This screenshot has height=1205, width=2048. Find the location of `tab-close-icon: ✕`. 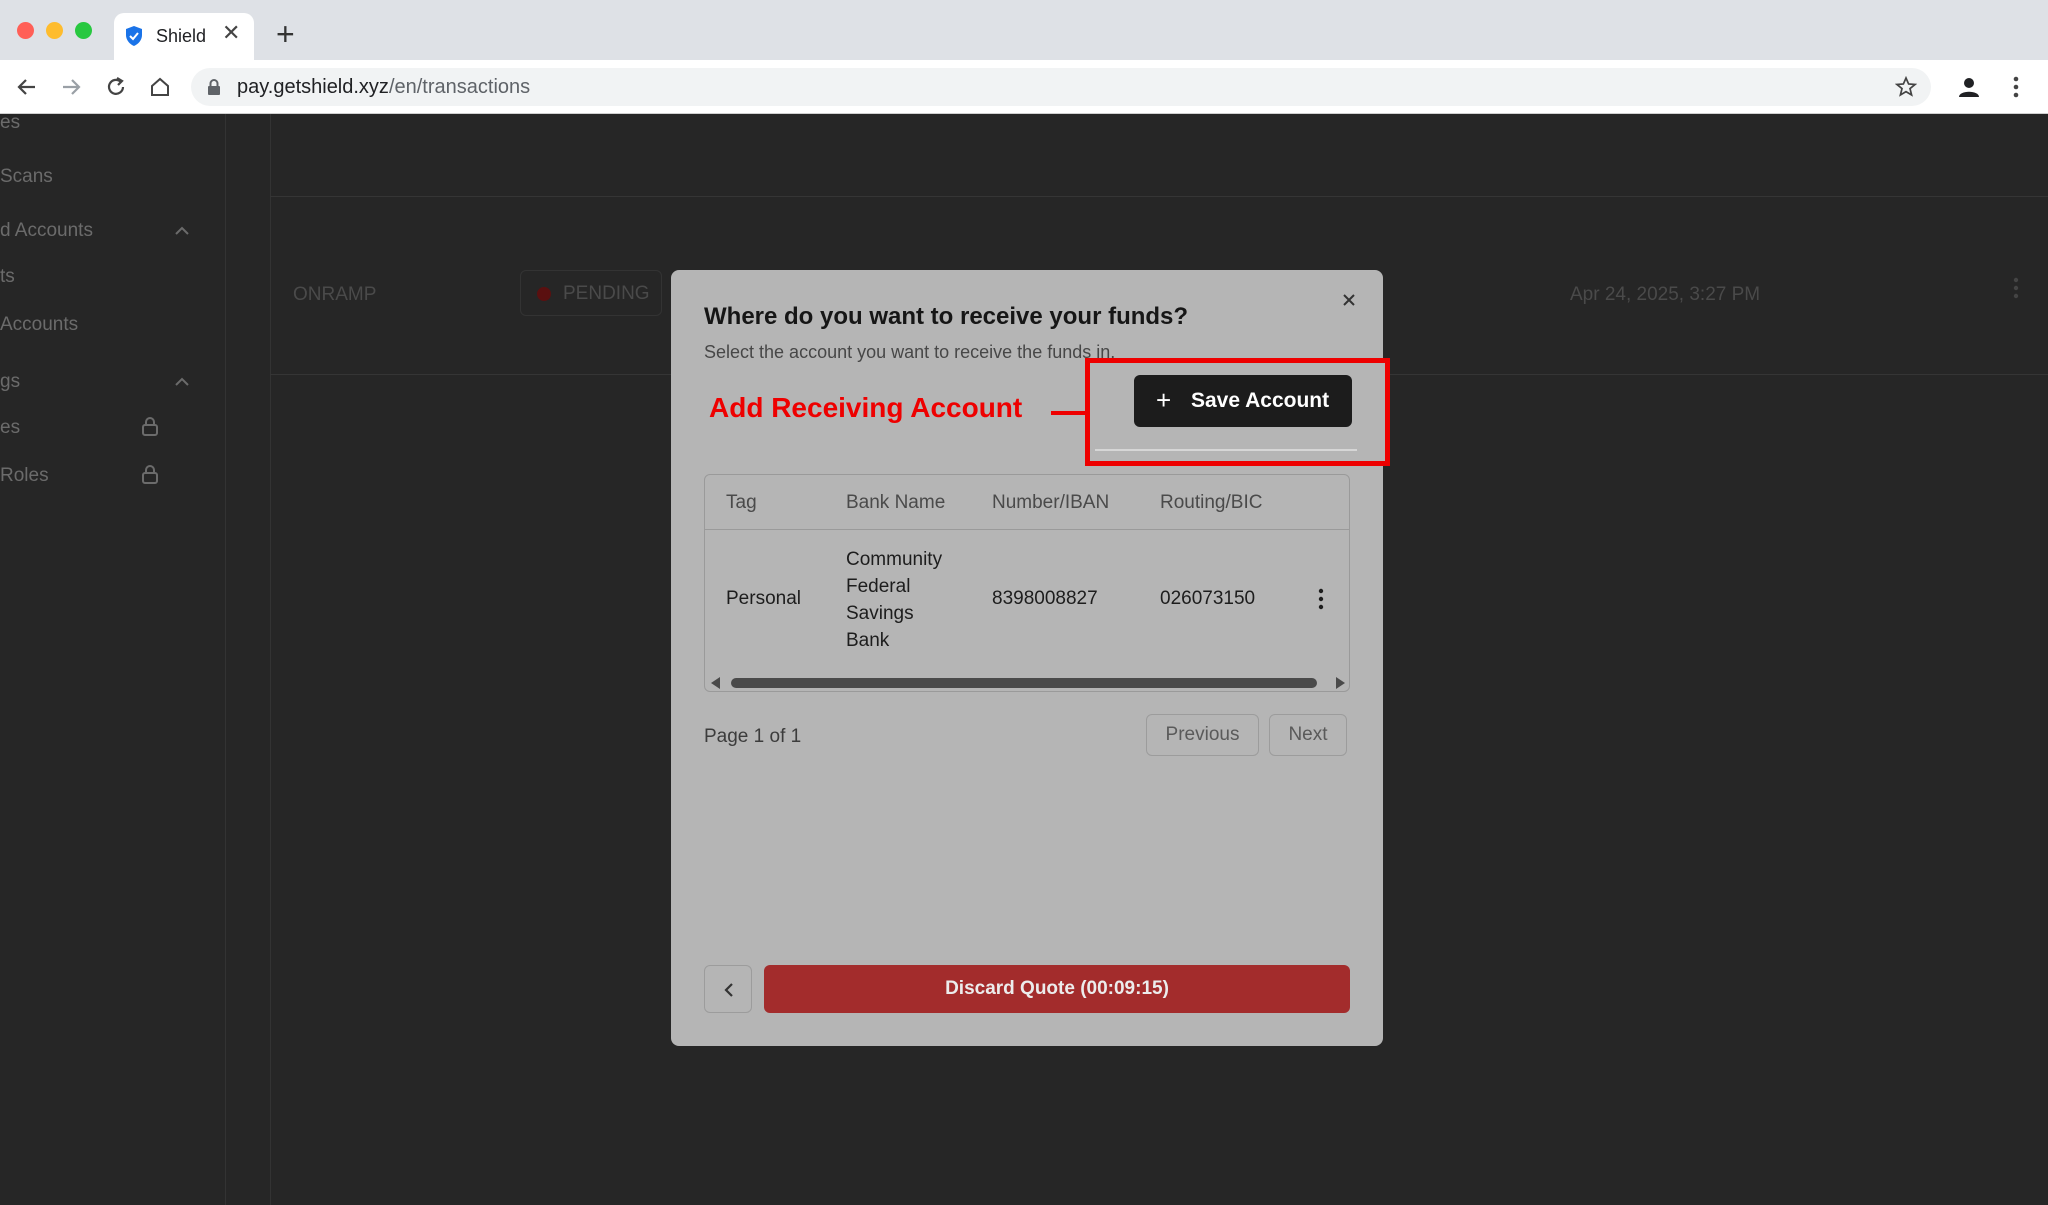

tab-close-icon: ✕ is located at coordinates (231, 33).